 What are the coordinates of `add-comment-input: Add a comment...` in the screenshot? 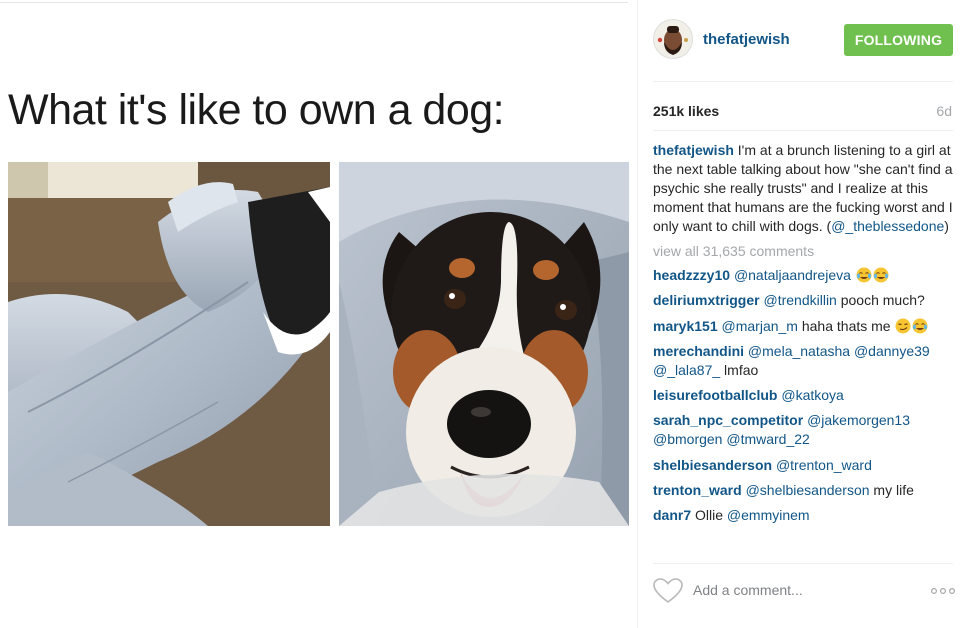 It's located at (748, 590).